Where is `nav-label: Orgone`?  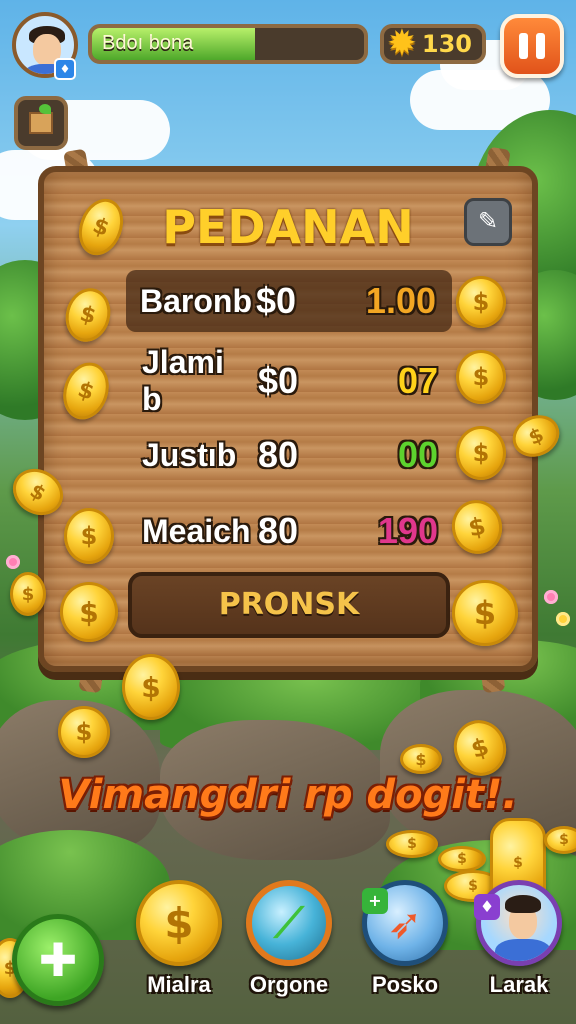 nav-label: Orgone is located at coordinates (289, 984).